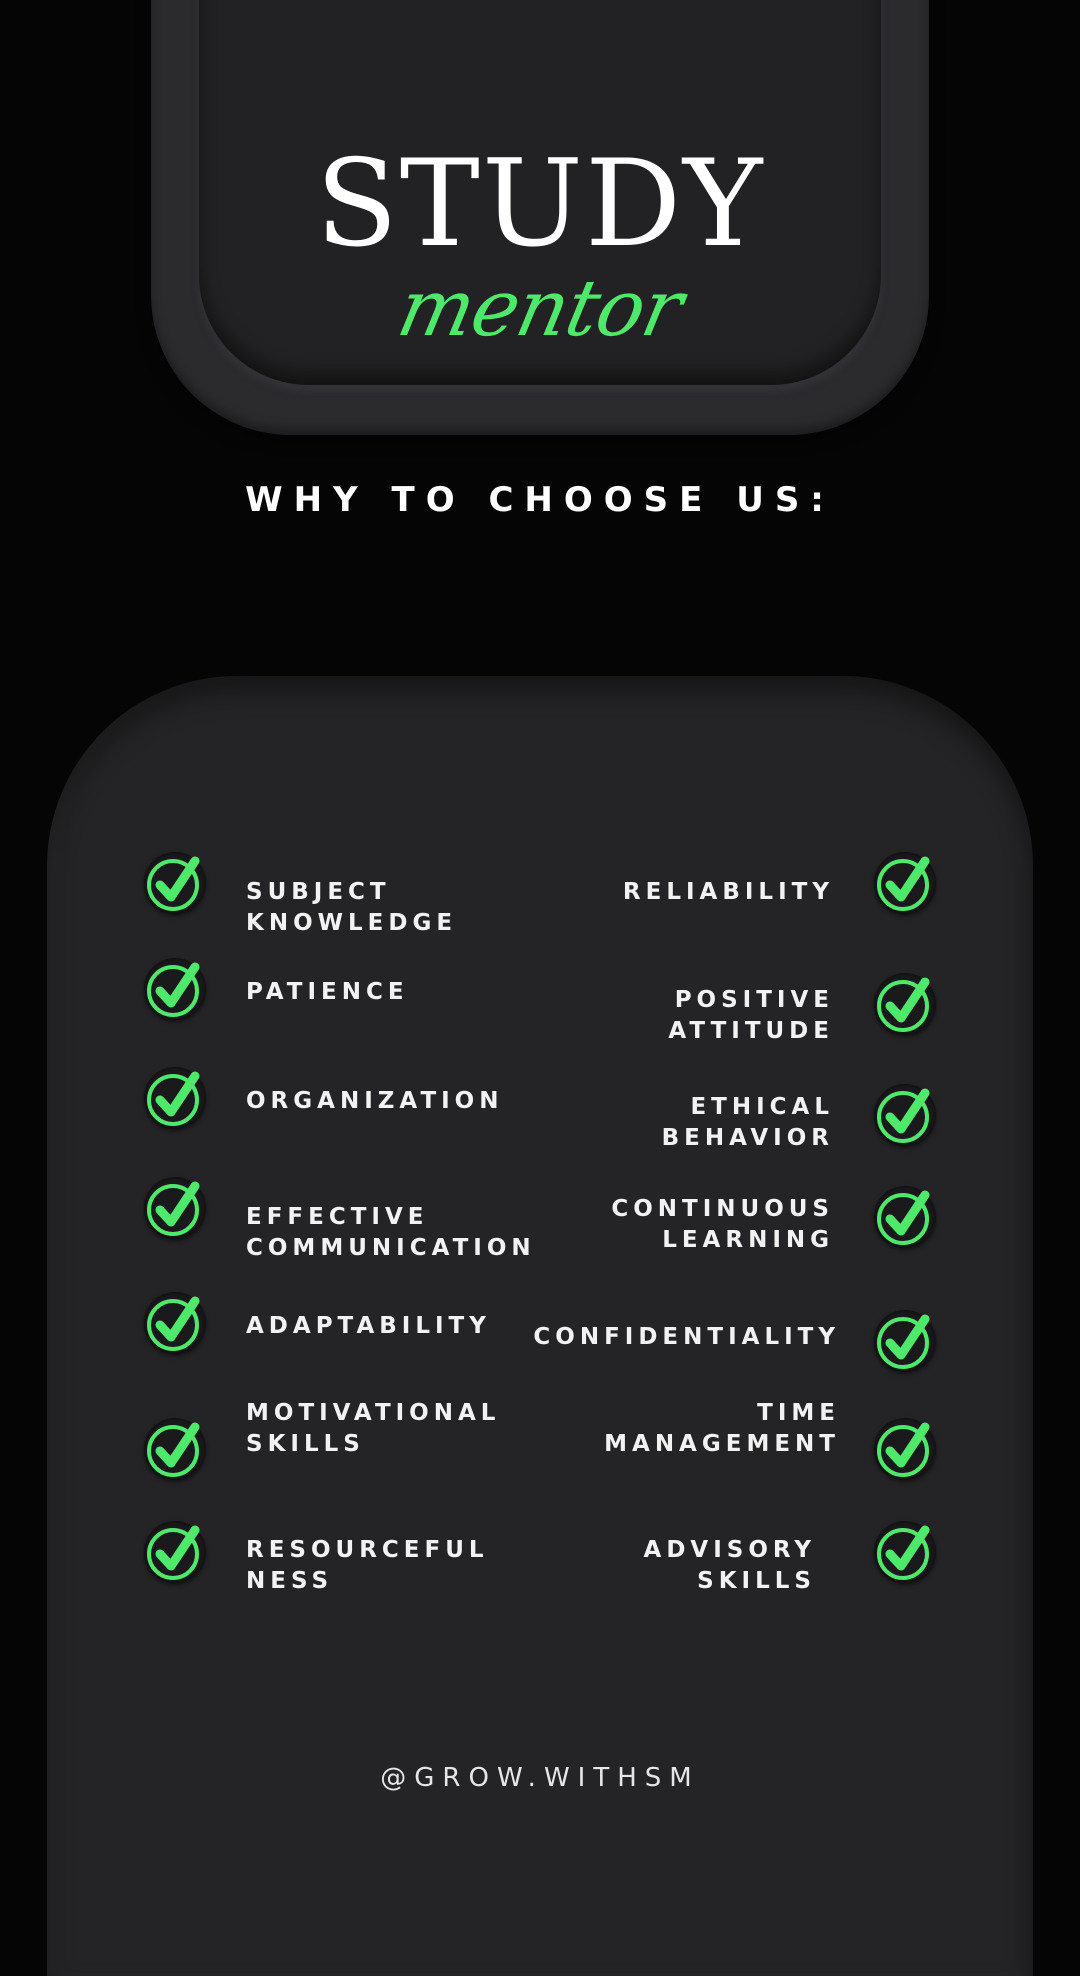 This screenshot has width=1080, height=1976. I want to click on brand-subtitle: mentor, so click(540, 309).